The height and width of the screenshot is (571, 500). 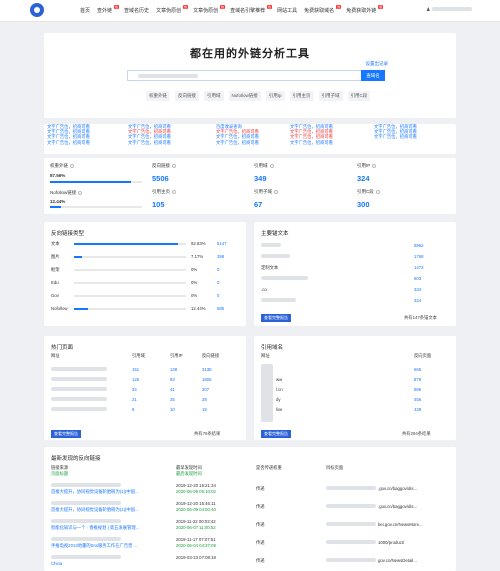 I want to click on hot-page-value: 25, so click(x=172, y=399).